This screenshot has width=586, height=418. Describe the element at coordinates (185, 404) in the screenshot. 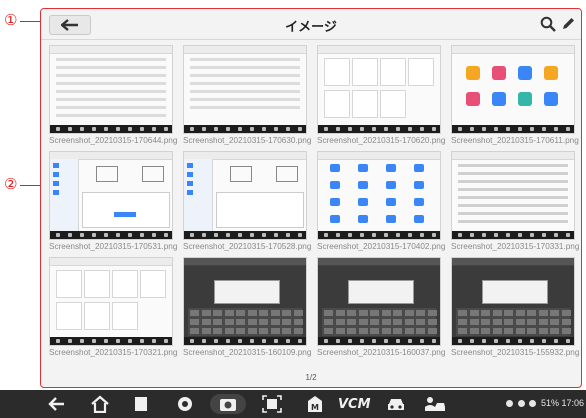

I see `nav-browser-button` at that location.